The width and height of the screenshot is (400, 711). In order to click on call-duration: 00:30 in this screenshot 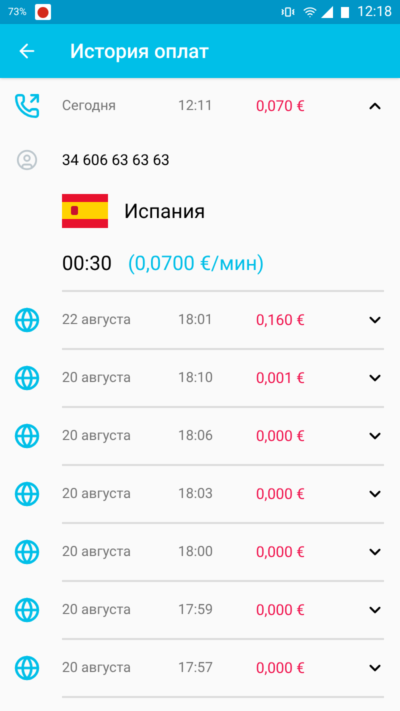, I will do `click(87, 263)`.